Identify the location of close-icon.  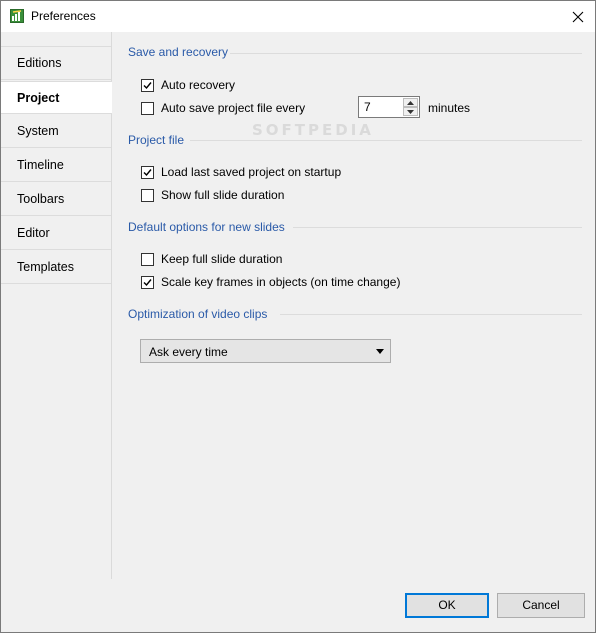
(578, 16).